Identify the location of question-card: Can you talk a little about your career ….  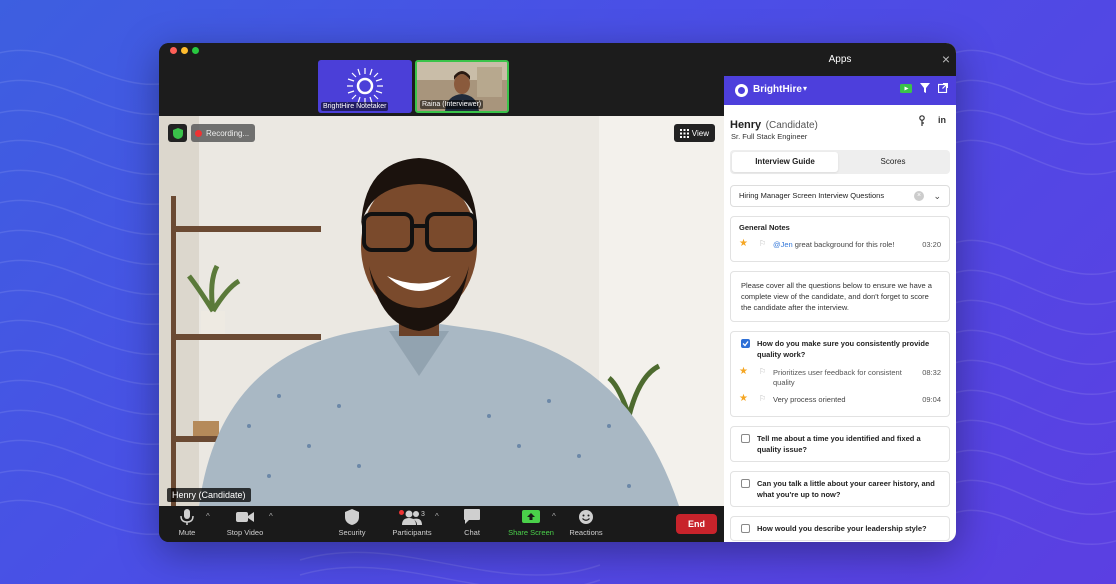
(840, 489).